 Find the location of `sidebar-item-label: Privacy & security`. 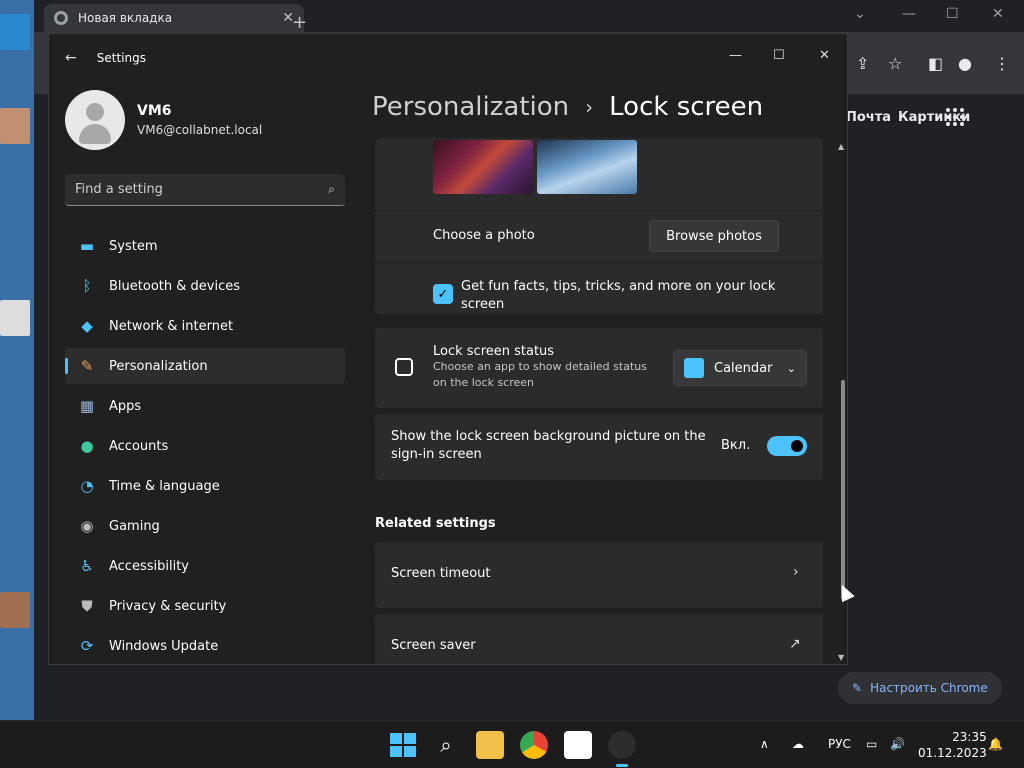

sidebar-item-label: Privacy & security is located at coordinates (168, 606).